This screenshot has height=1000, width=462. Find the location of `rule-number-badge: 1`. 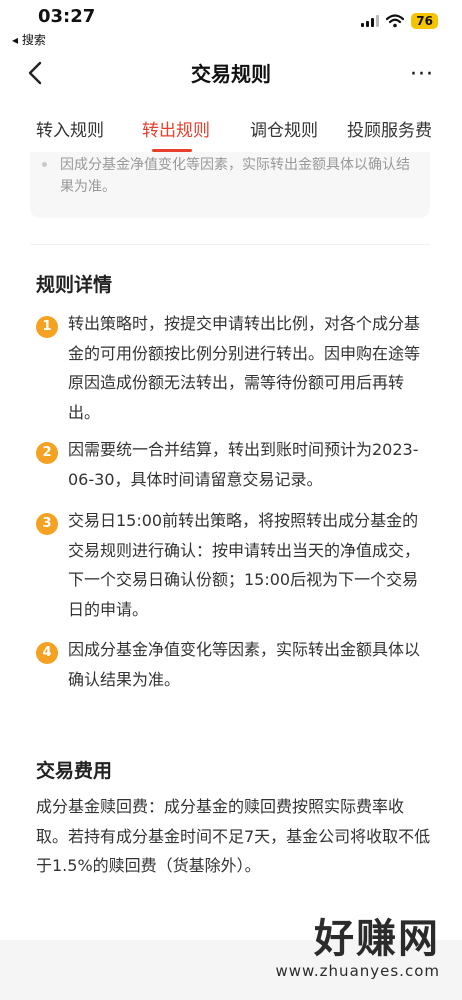

rule-number-badge: 1 is located at coordinates (47, 327).